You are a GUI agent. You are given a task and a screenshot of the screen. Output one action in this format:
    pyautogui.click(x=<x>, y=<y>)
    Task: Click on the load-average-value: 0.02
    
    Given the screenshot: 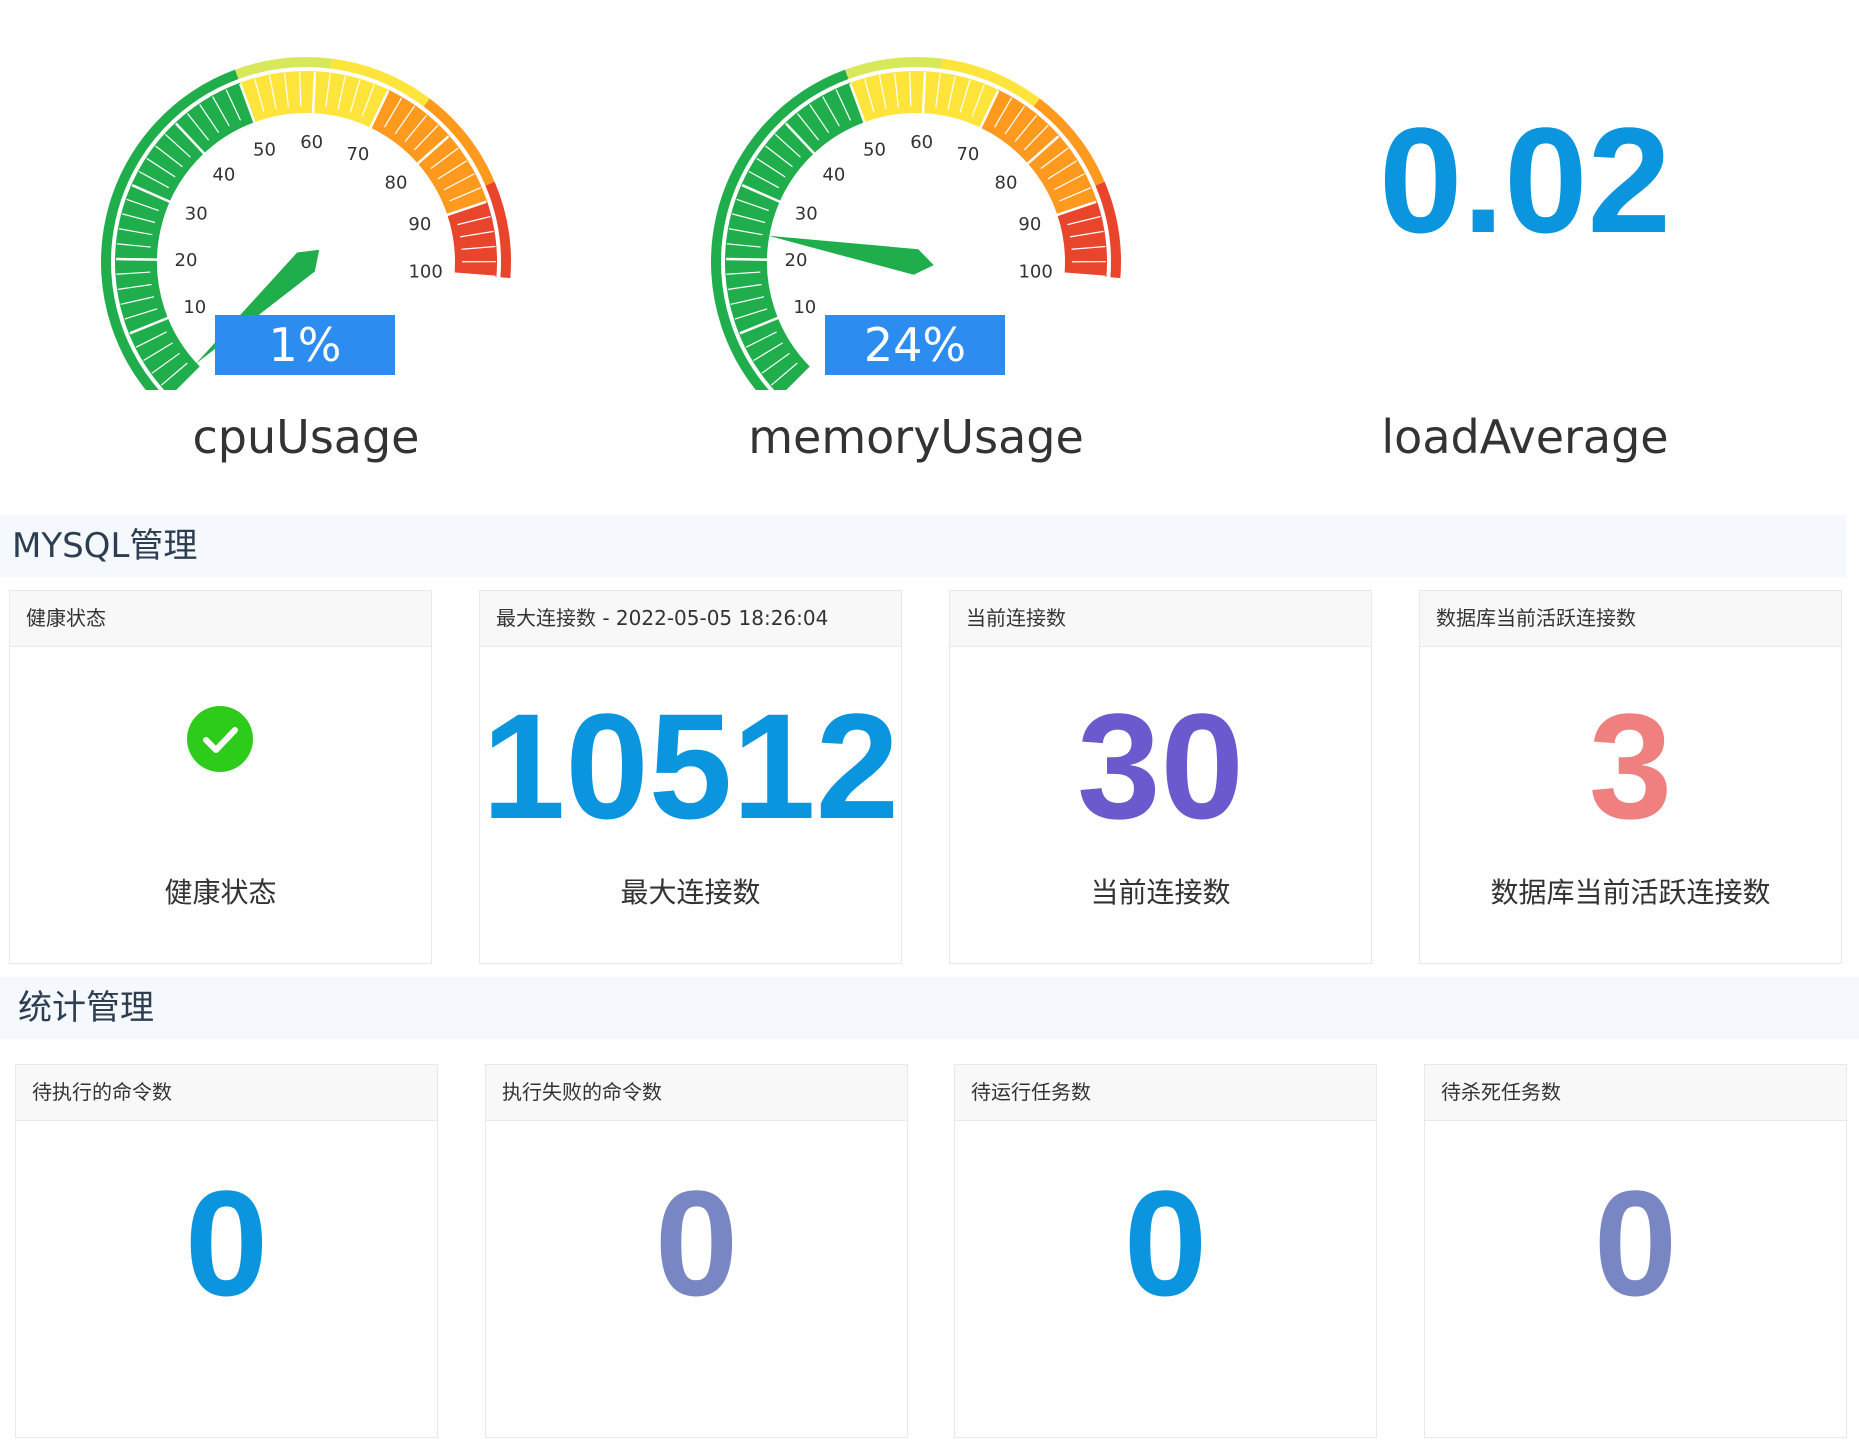 What is the action you would take?
    pyautogui.click(x=1525, y=180)
    